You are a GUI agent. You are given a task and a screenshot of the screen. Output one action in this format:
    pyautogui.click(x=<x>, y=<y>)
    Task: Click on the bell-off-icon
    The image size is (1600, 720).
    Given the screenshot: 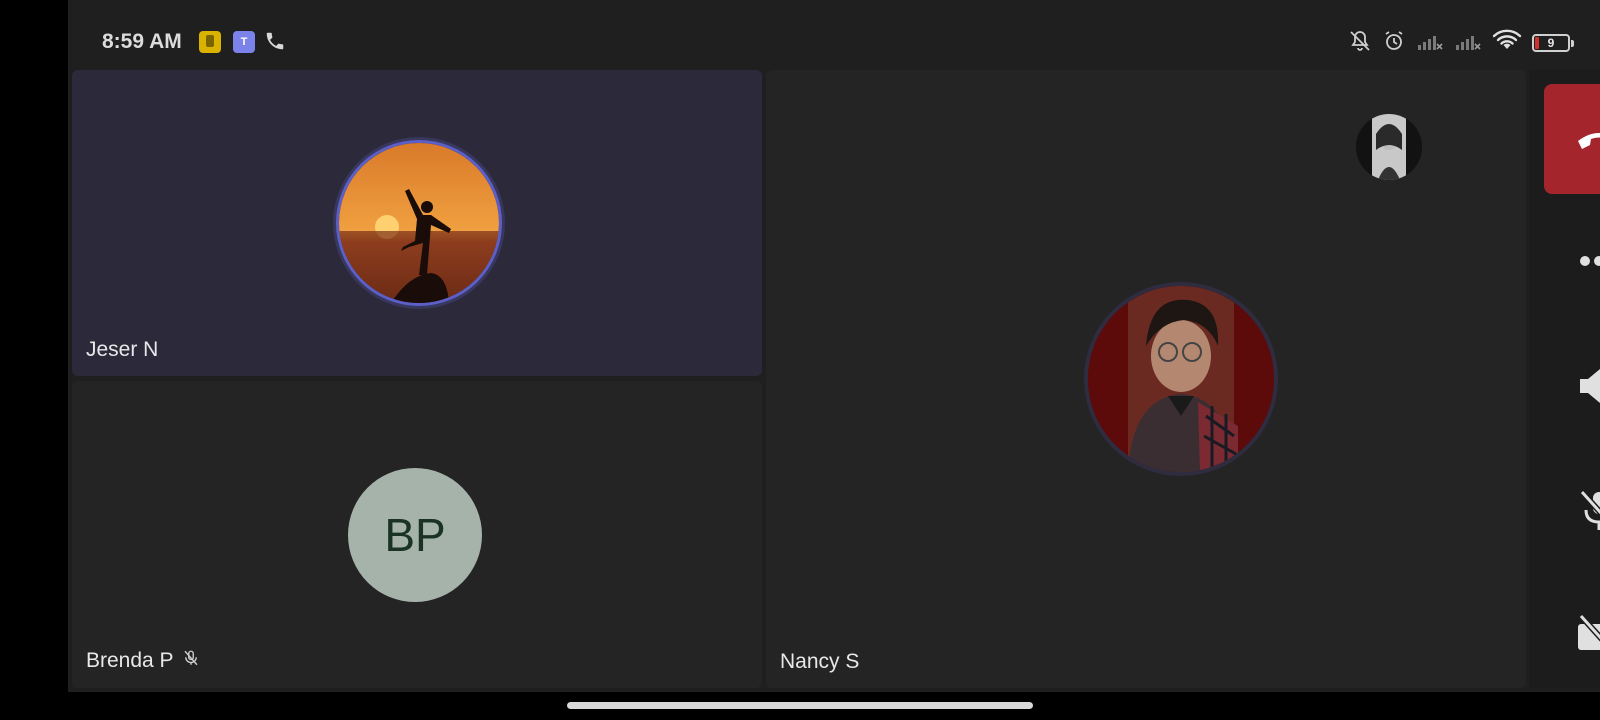 What is the action you would take?
    pyautogui.click(x=1360, y=43)
    